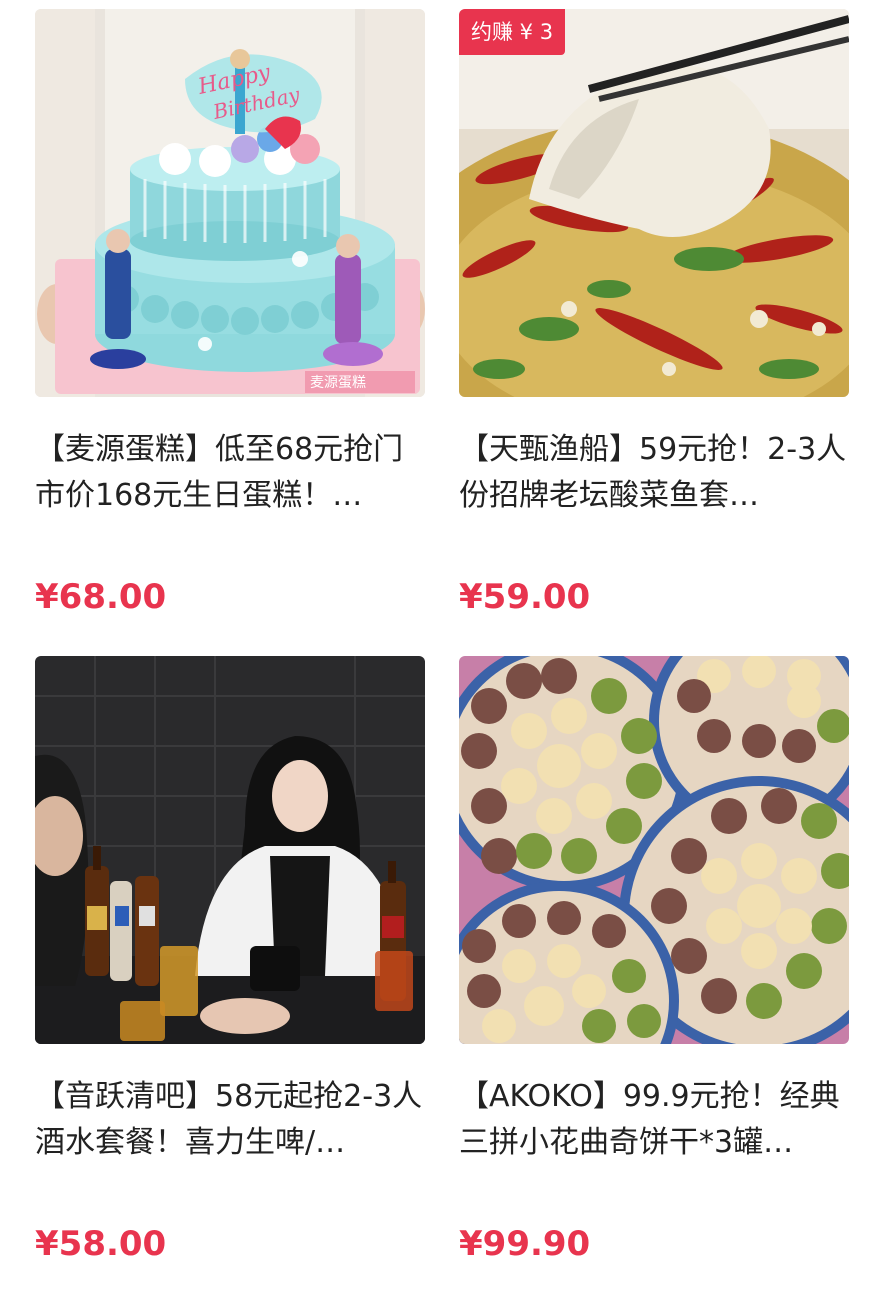  What do you see at coordinates (338, 383) in the screenshot?
I see `svg-text: 麦源蛋糕` at bounding box center [338, 383].